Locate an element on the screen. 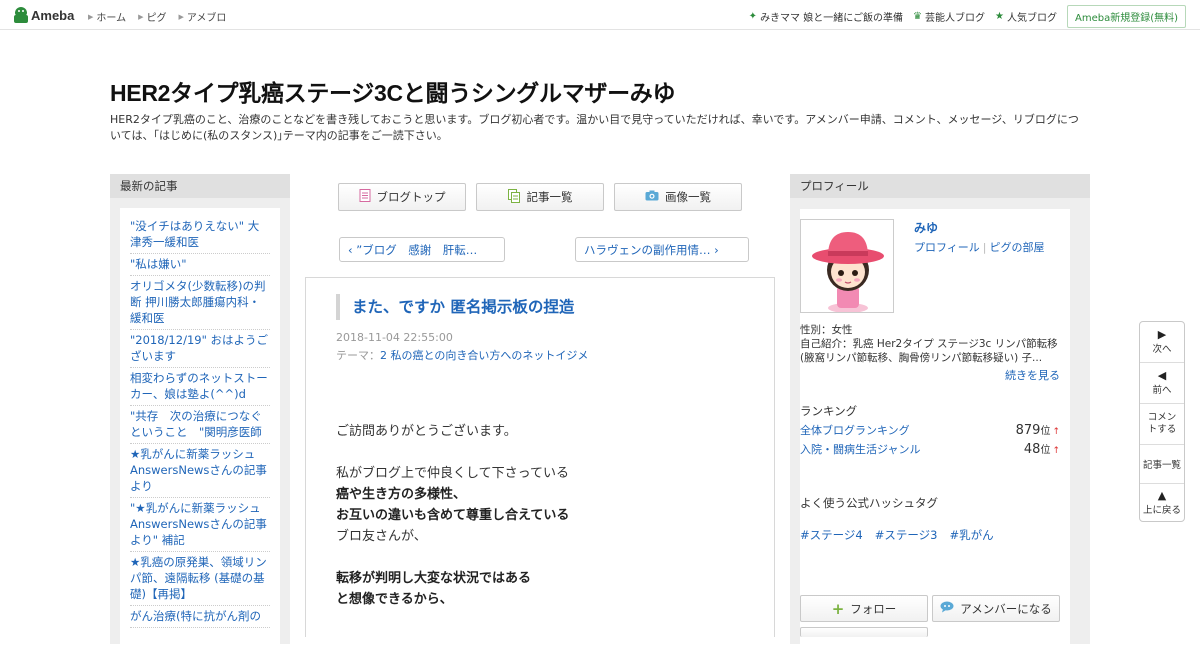  body-line: 私がブログ上で仲良くして下さっている is located at coordinates (452, 473).